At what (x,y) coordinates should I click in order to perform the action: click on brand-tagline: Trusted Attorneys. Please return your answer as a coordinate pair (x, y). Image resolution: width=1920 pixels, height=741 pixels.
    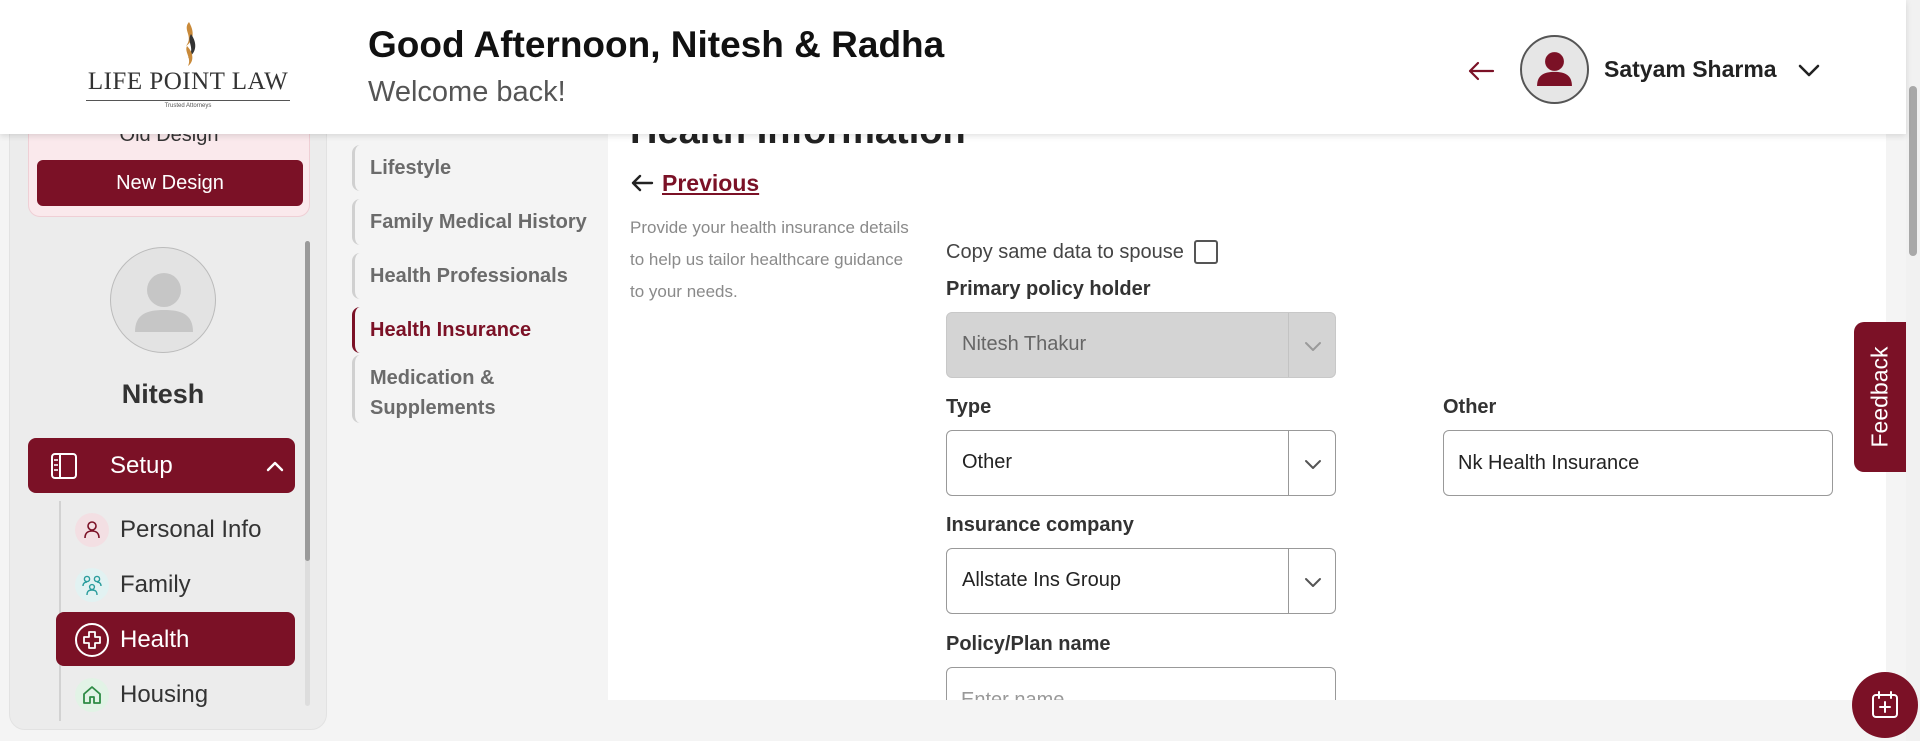
    Looking at the image, I should click on (188, 106).